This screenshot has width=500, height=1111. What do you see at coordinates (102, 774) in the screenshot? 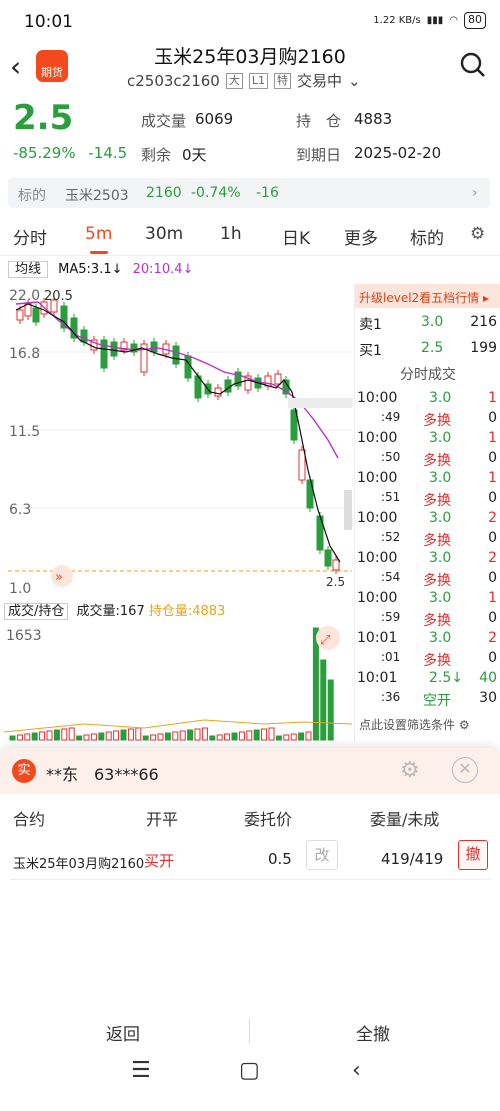
I see `account-id: **东 63***66` at bounding box center [102, 774].